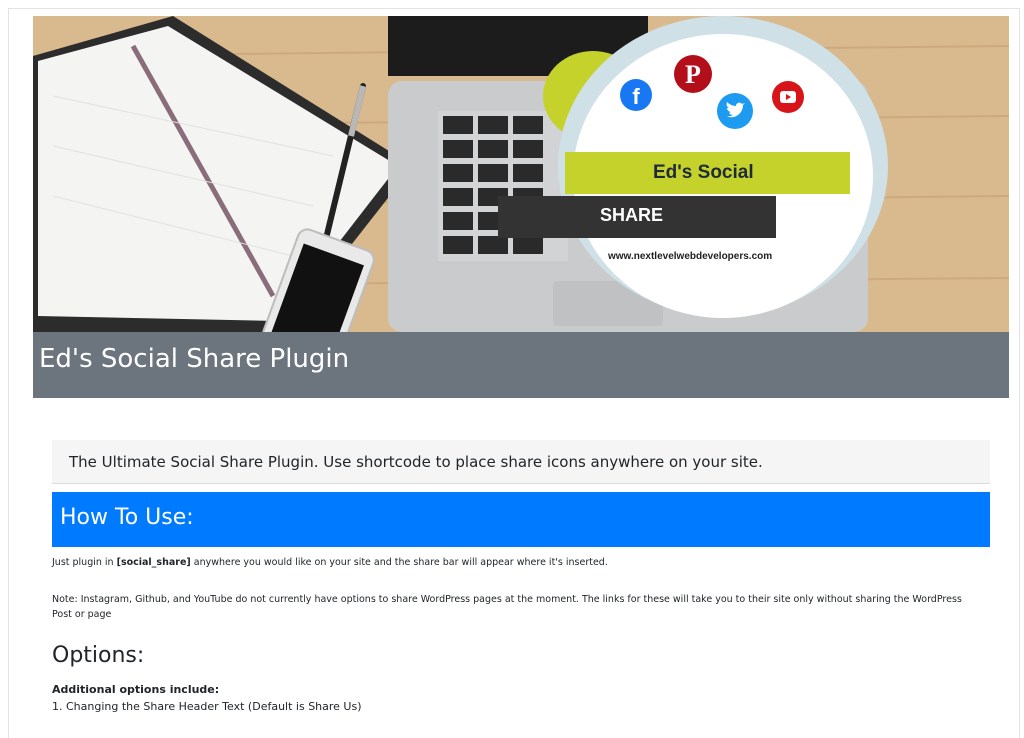 The image size is (1024, 738). Describe the element at coordinates (98, 655) in the screenshot. I see `options-heading: Options:` at that location.